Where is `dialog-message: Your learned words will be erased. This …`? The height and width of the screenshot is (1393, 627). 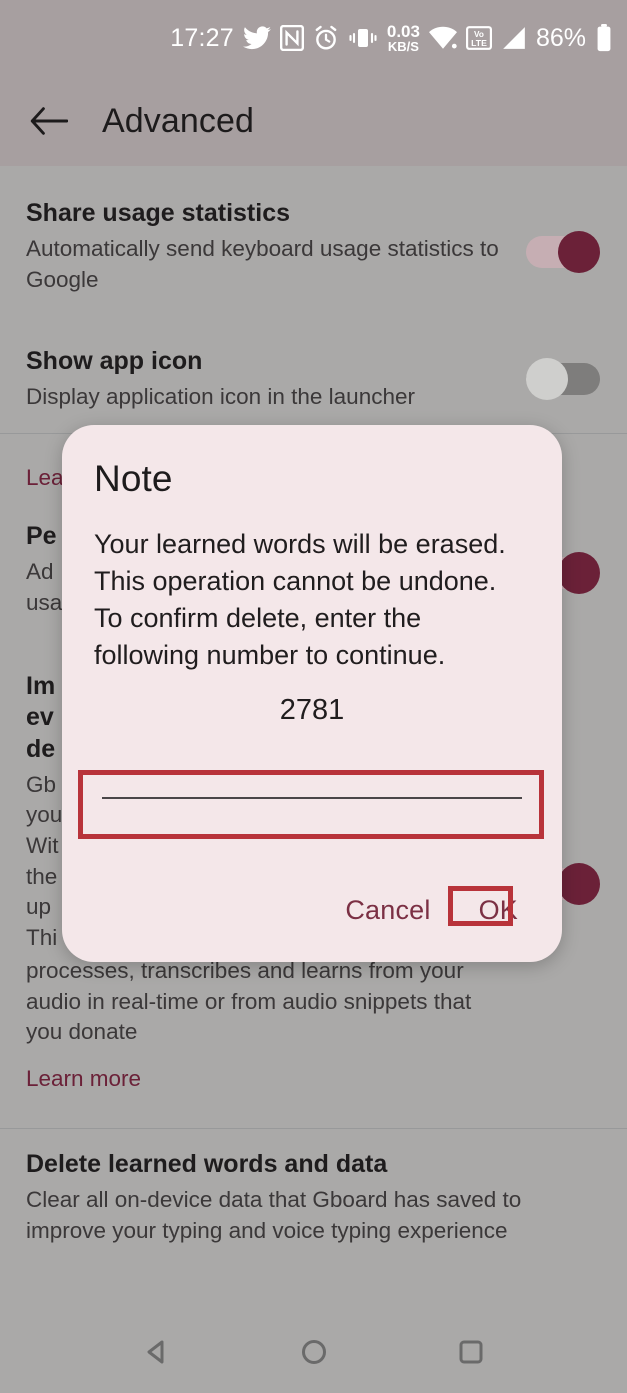
dialog-message: Your learned words will be erased. This … is located at coordinates (300, 599).